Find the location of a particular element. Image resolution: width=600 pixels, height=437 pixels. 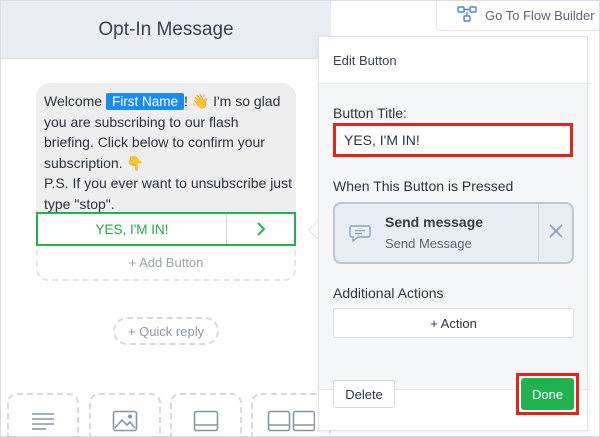

add-action-button: + Action is located at coordinates (453, 323).